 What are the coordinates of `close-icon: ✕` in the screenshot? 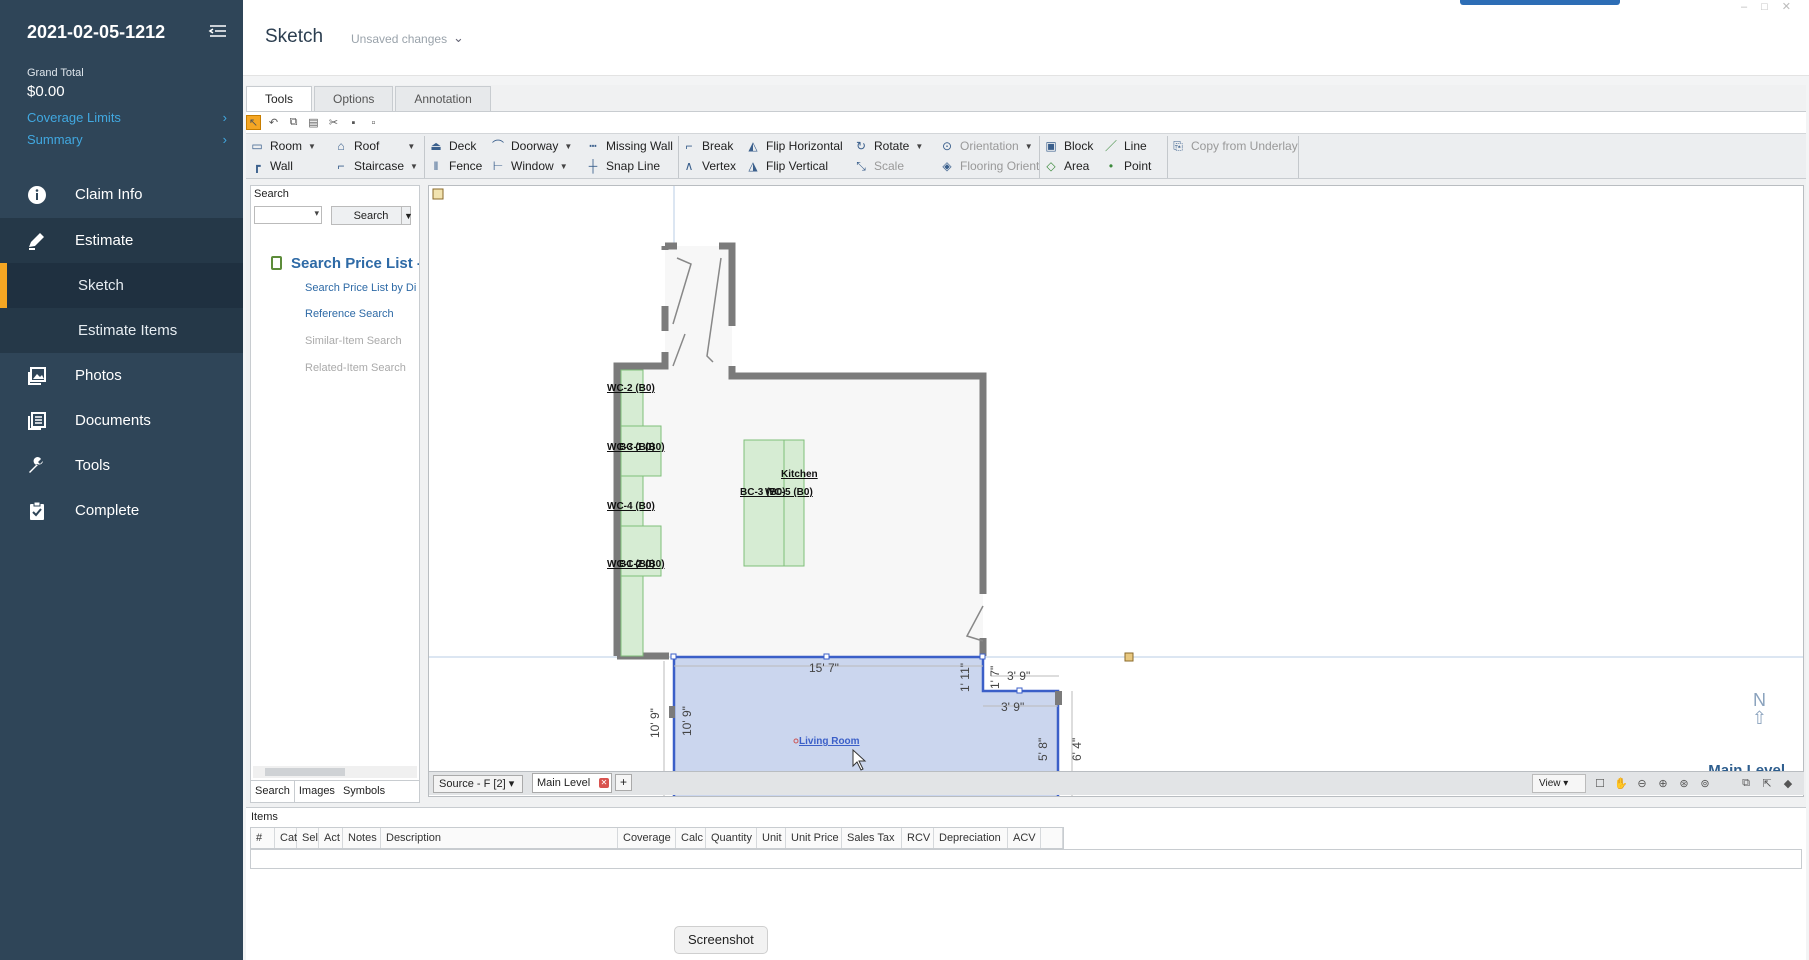 It's located at (604, 783).